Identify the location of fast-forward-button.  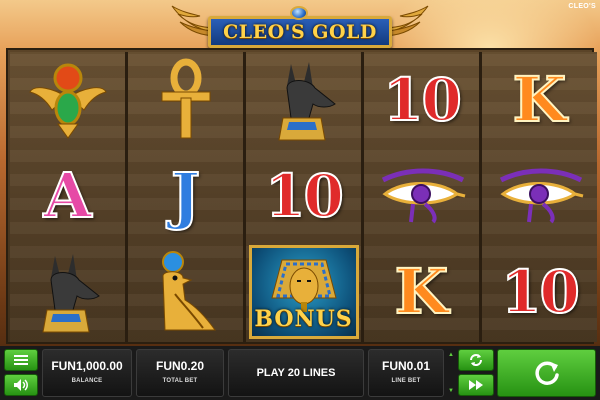
(476, 385).